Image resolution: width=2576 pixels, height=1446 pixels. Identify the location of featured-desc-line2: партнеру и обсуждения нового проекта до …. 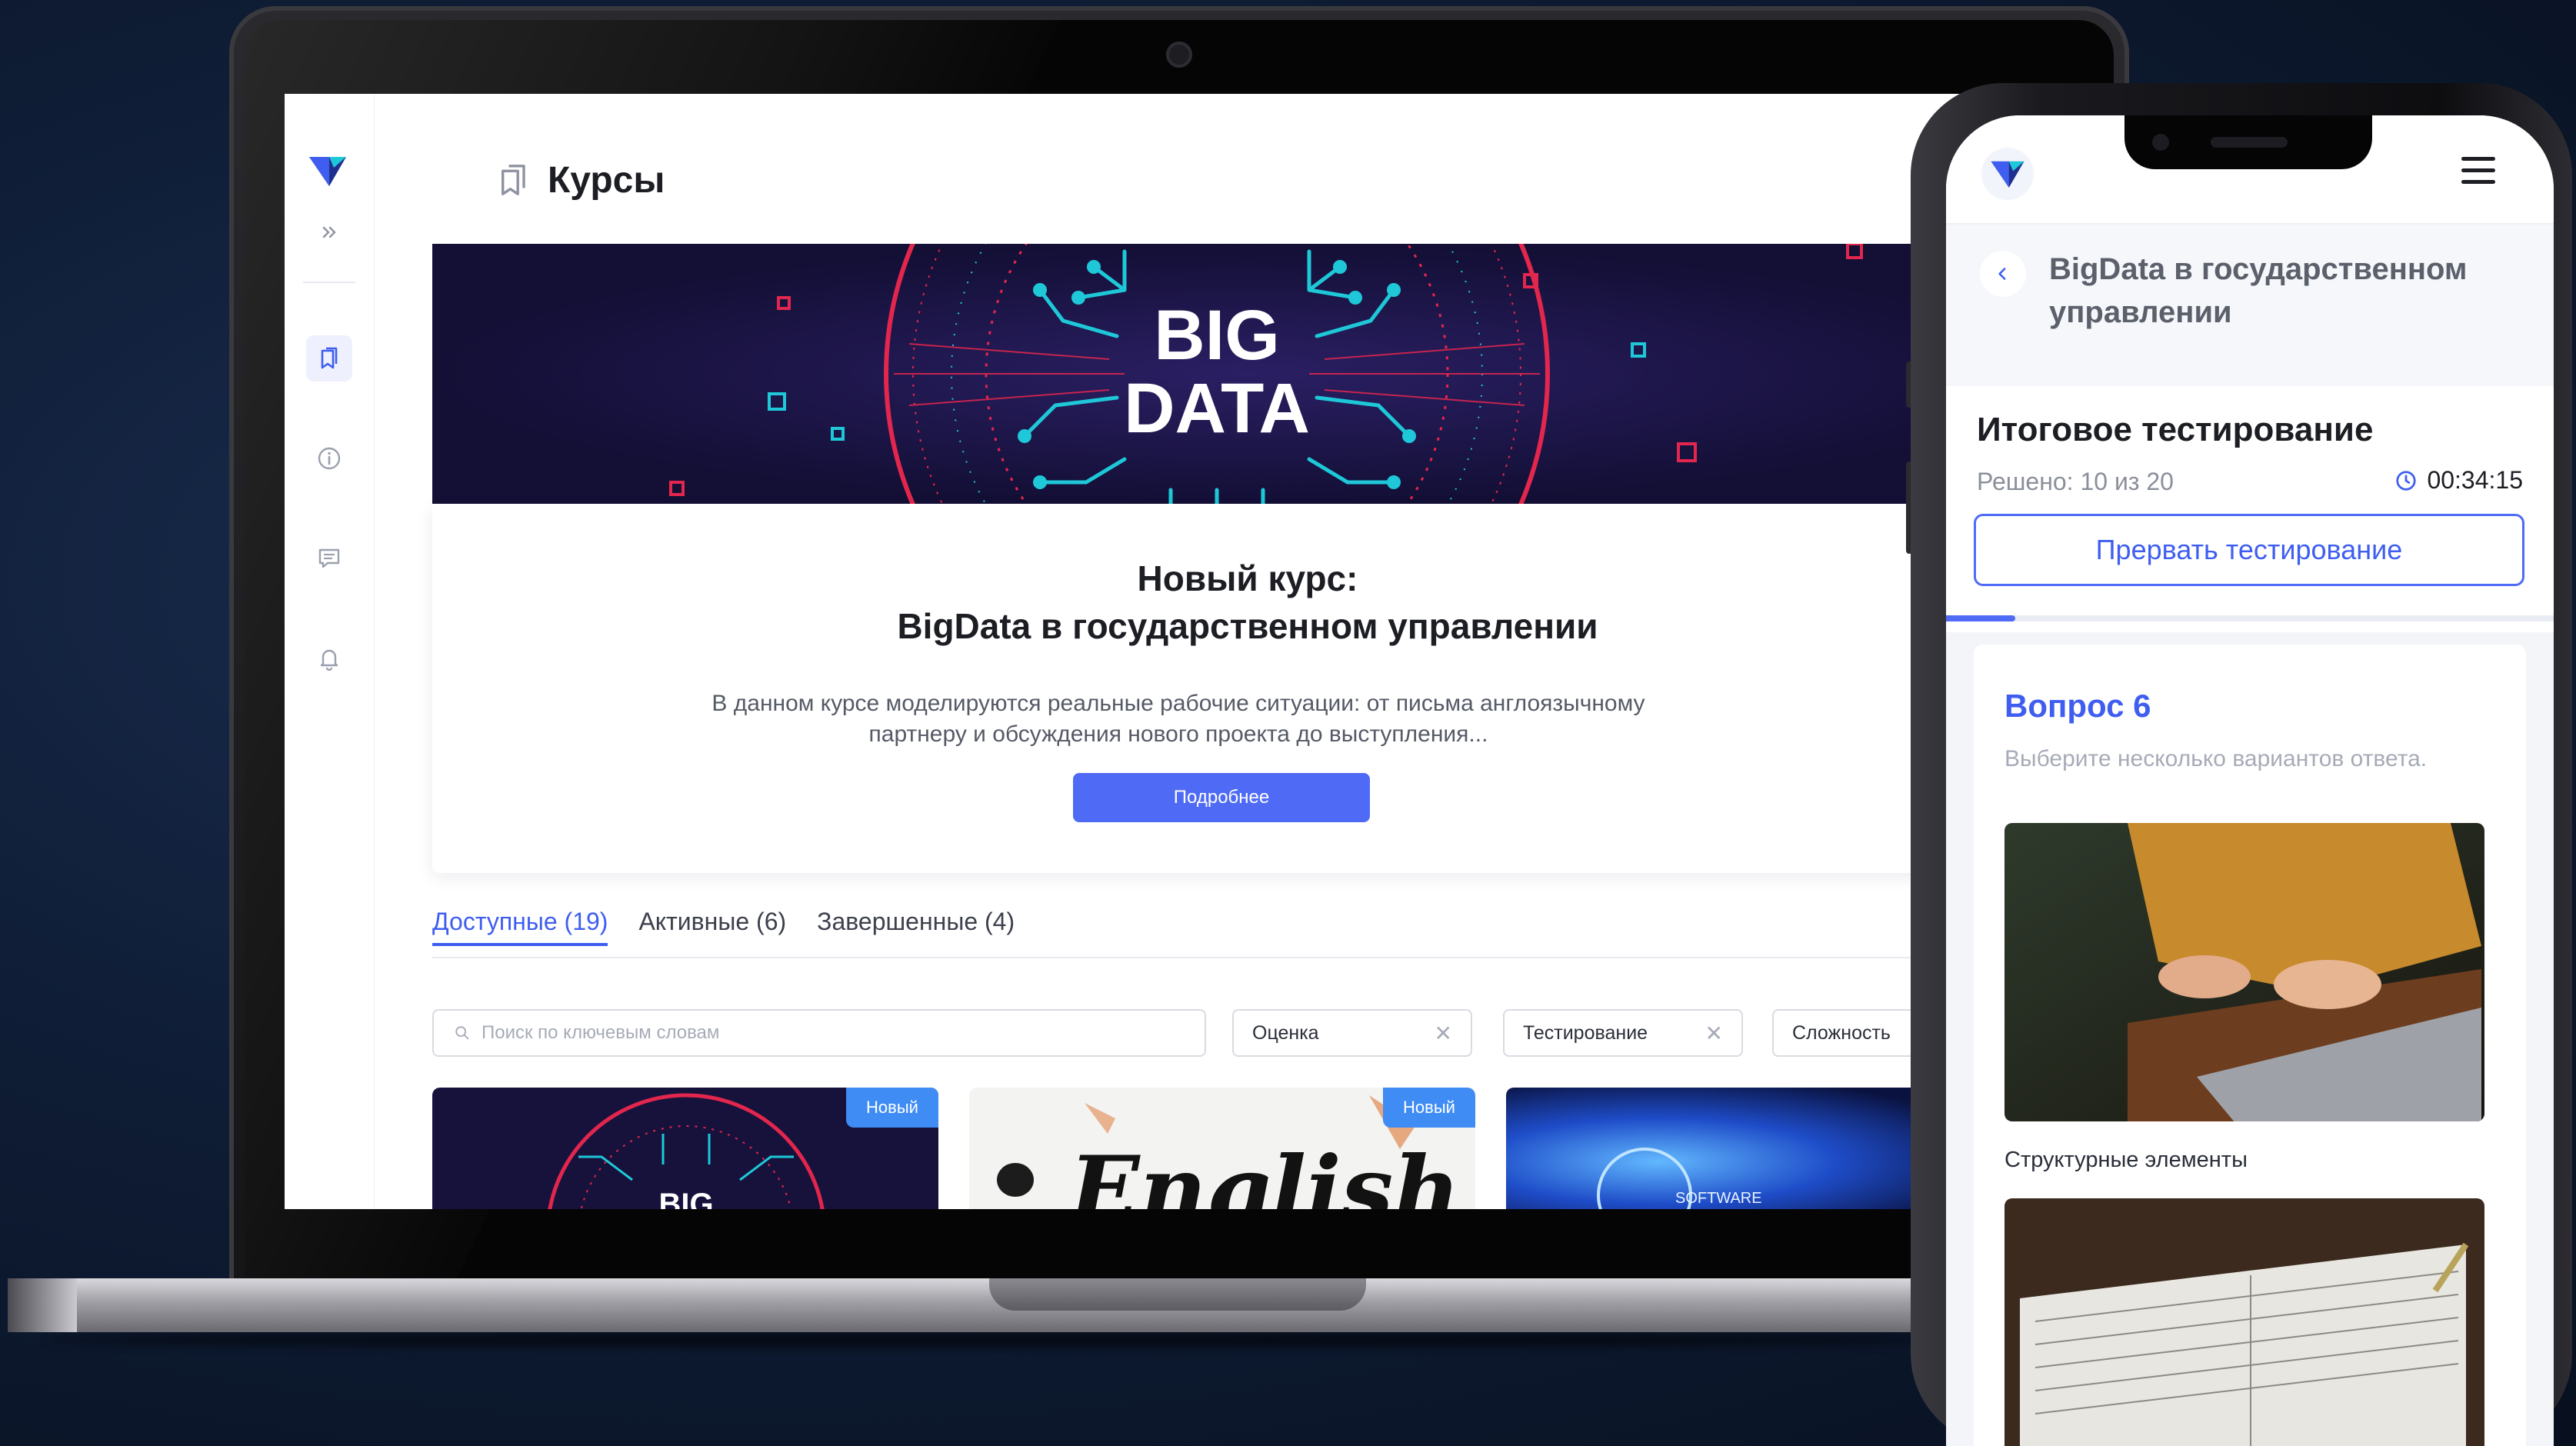
(1178, 734).